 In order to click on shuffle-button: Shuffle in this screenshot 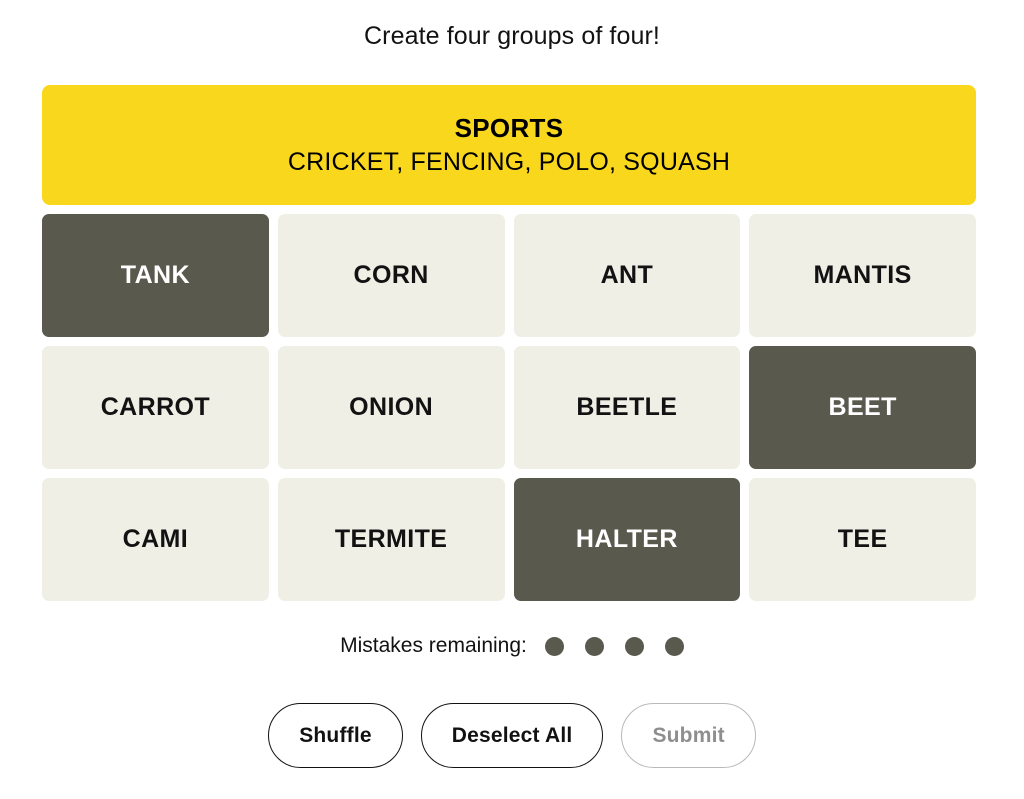, I will do `click(335, 735)`.